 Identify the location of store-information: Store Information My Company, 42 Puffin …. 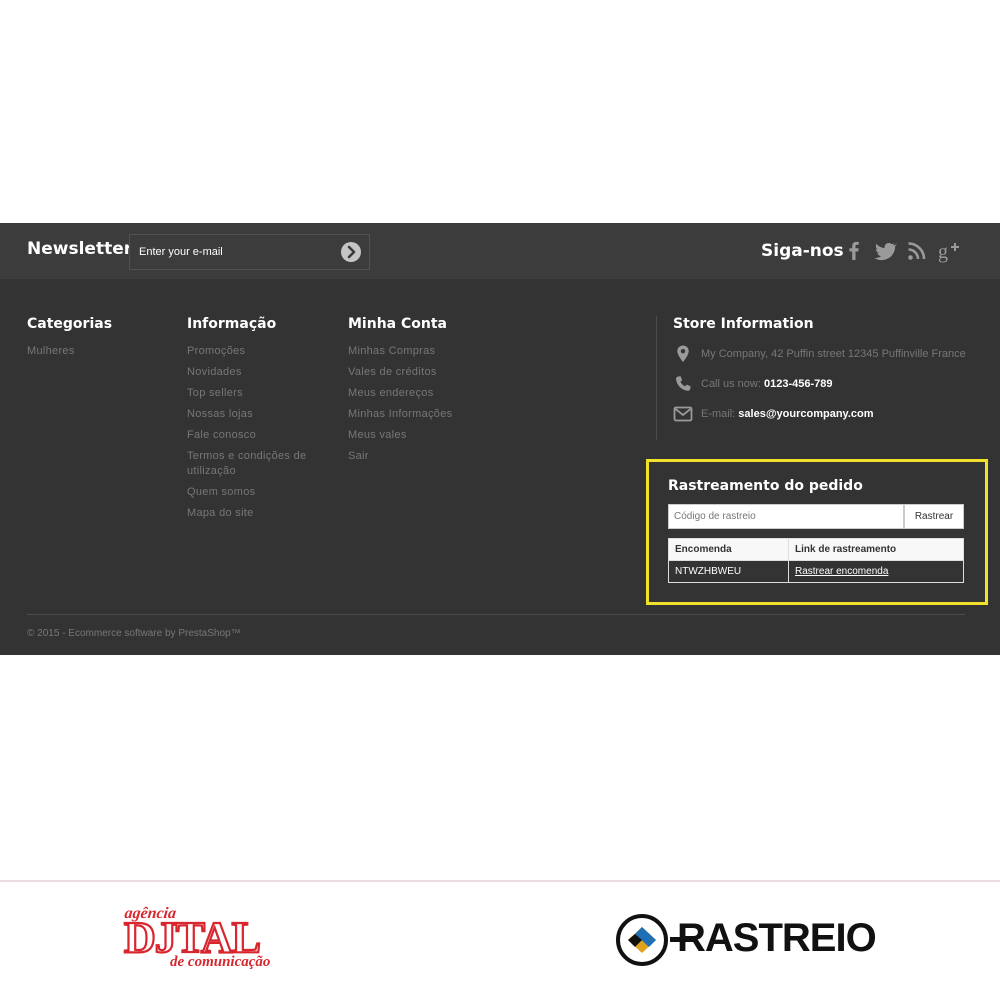
(823, 369).